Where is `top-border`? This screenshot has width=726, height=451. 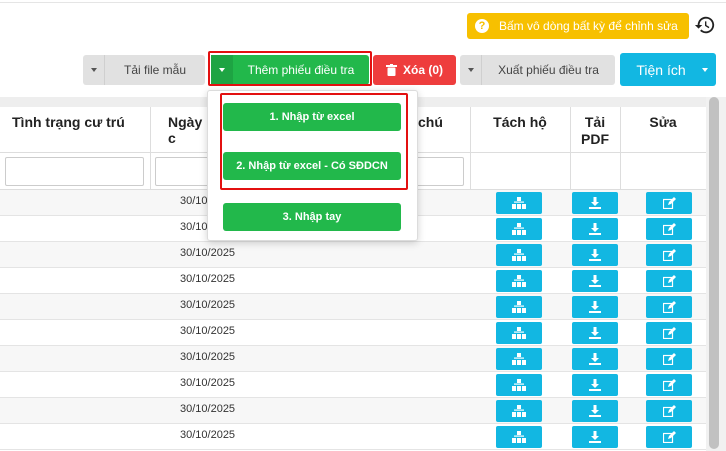
top-border is located at coordinates (363, 1).